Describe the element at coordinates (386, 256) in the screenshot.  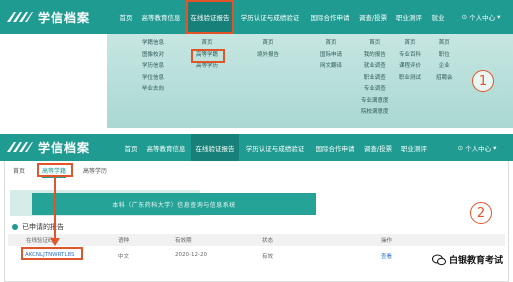
I see `view-action-link: 查看` at that location.